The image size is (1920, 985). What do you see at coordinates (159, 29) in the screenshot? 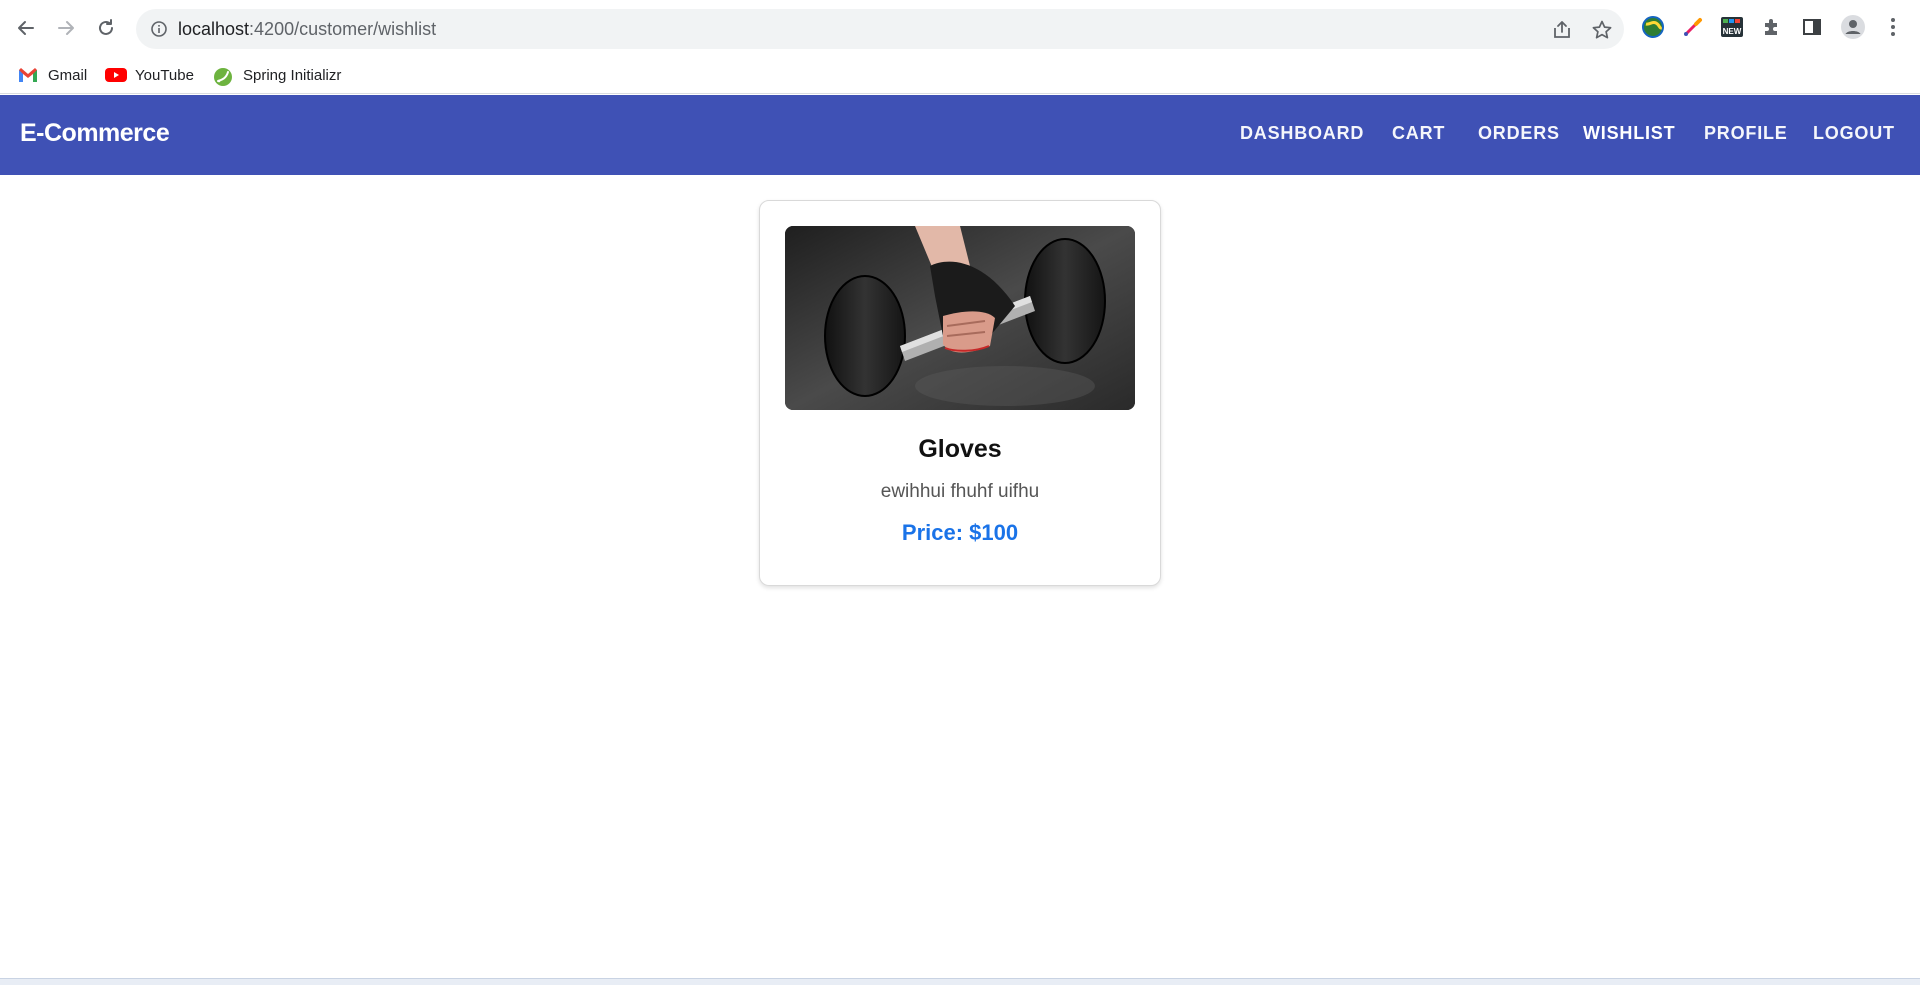
I see `site-info-icon` at bounding box center [159, 29].